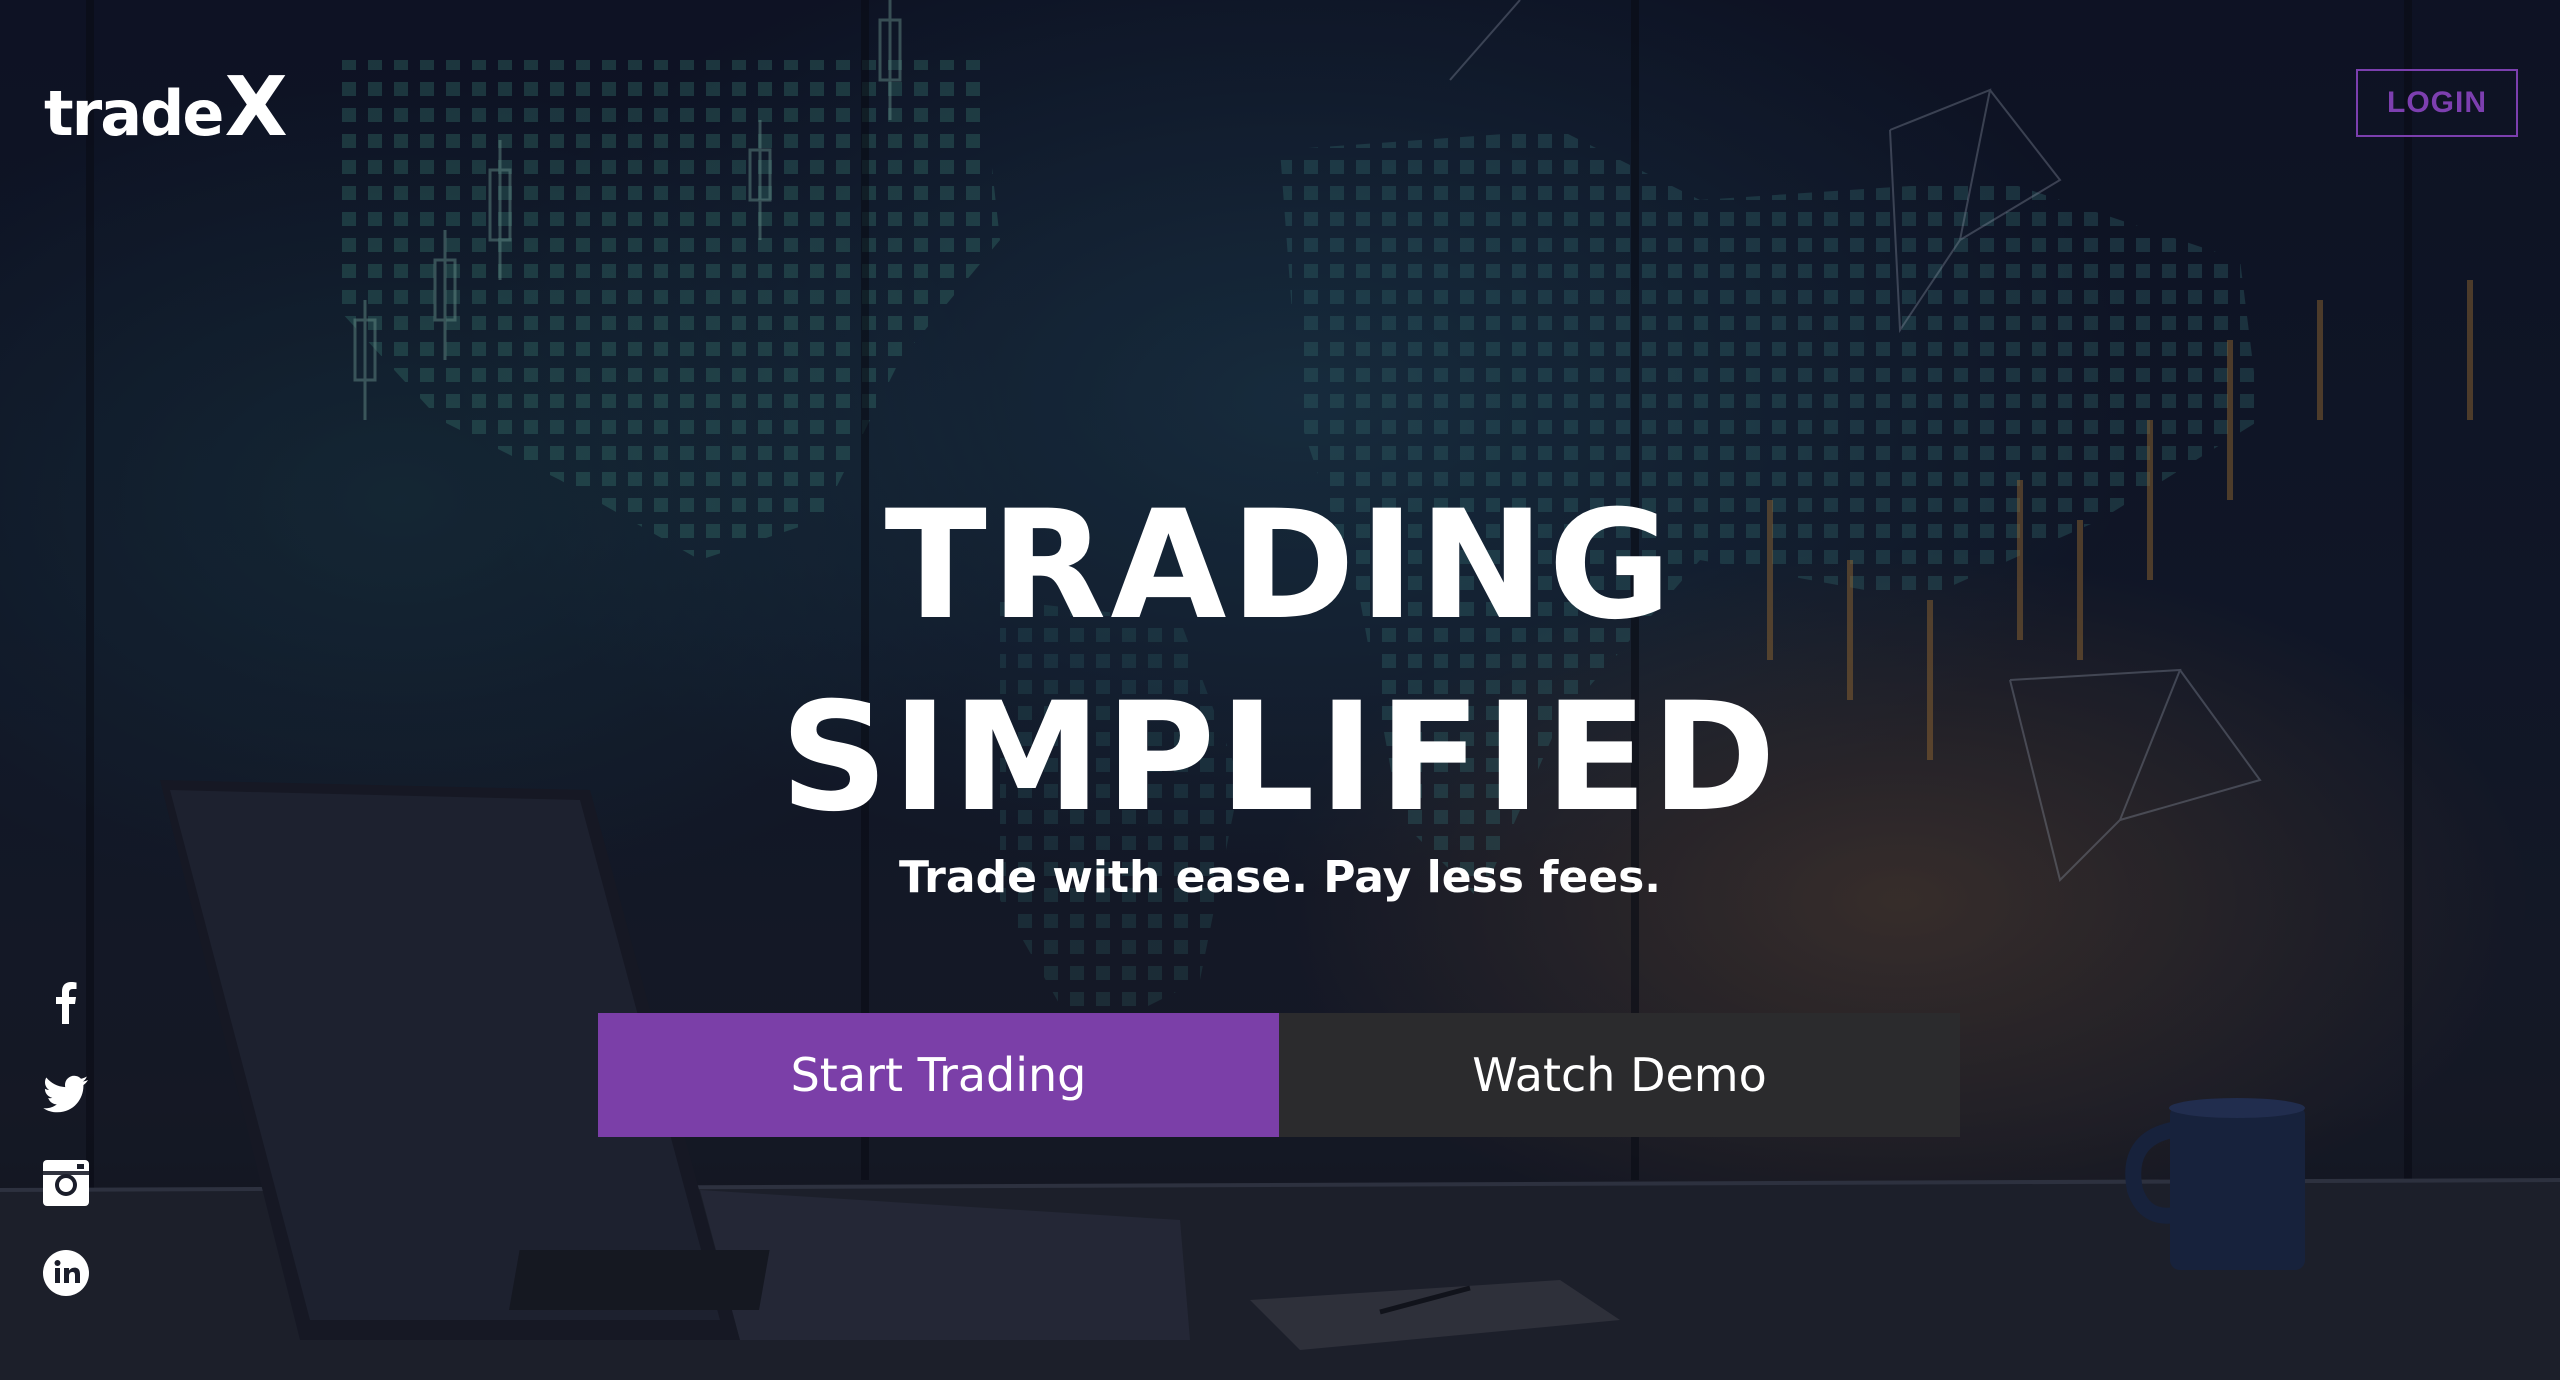 The height and width of the screenshot is (1380, 2560). What do you see at coordinates (938, 1075) in the screenshot?
I see `start-trading-button: Start Trading` at bounding box center [938, 1075].